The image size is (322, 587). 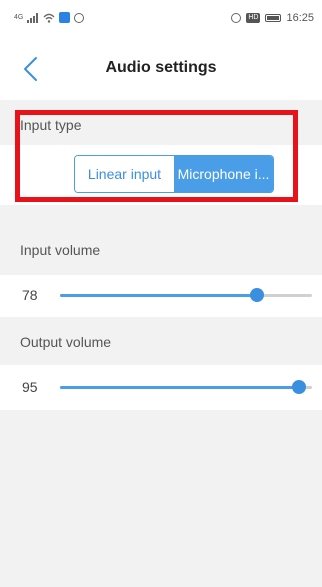 What do you see at coordinates (158, 295) in the screenshot?
I see `input-volume-fill` at bounding box center [158, 295].